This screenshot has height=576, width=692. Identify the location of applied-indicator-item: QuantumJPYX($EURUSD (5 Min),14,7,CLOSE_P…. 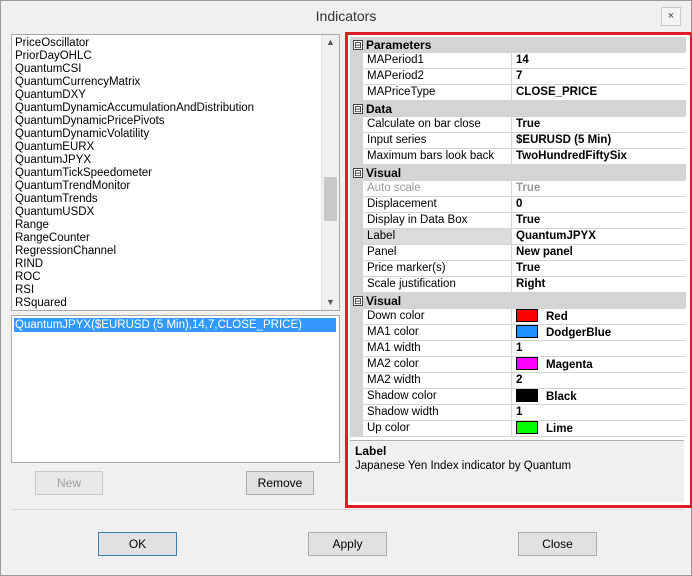
(175, 325).